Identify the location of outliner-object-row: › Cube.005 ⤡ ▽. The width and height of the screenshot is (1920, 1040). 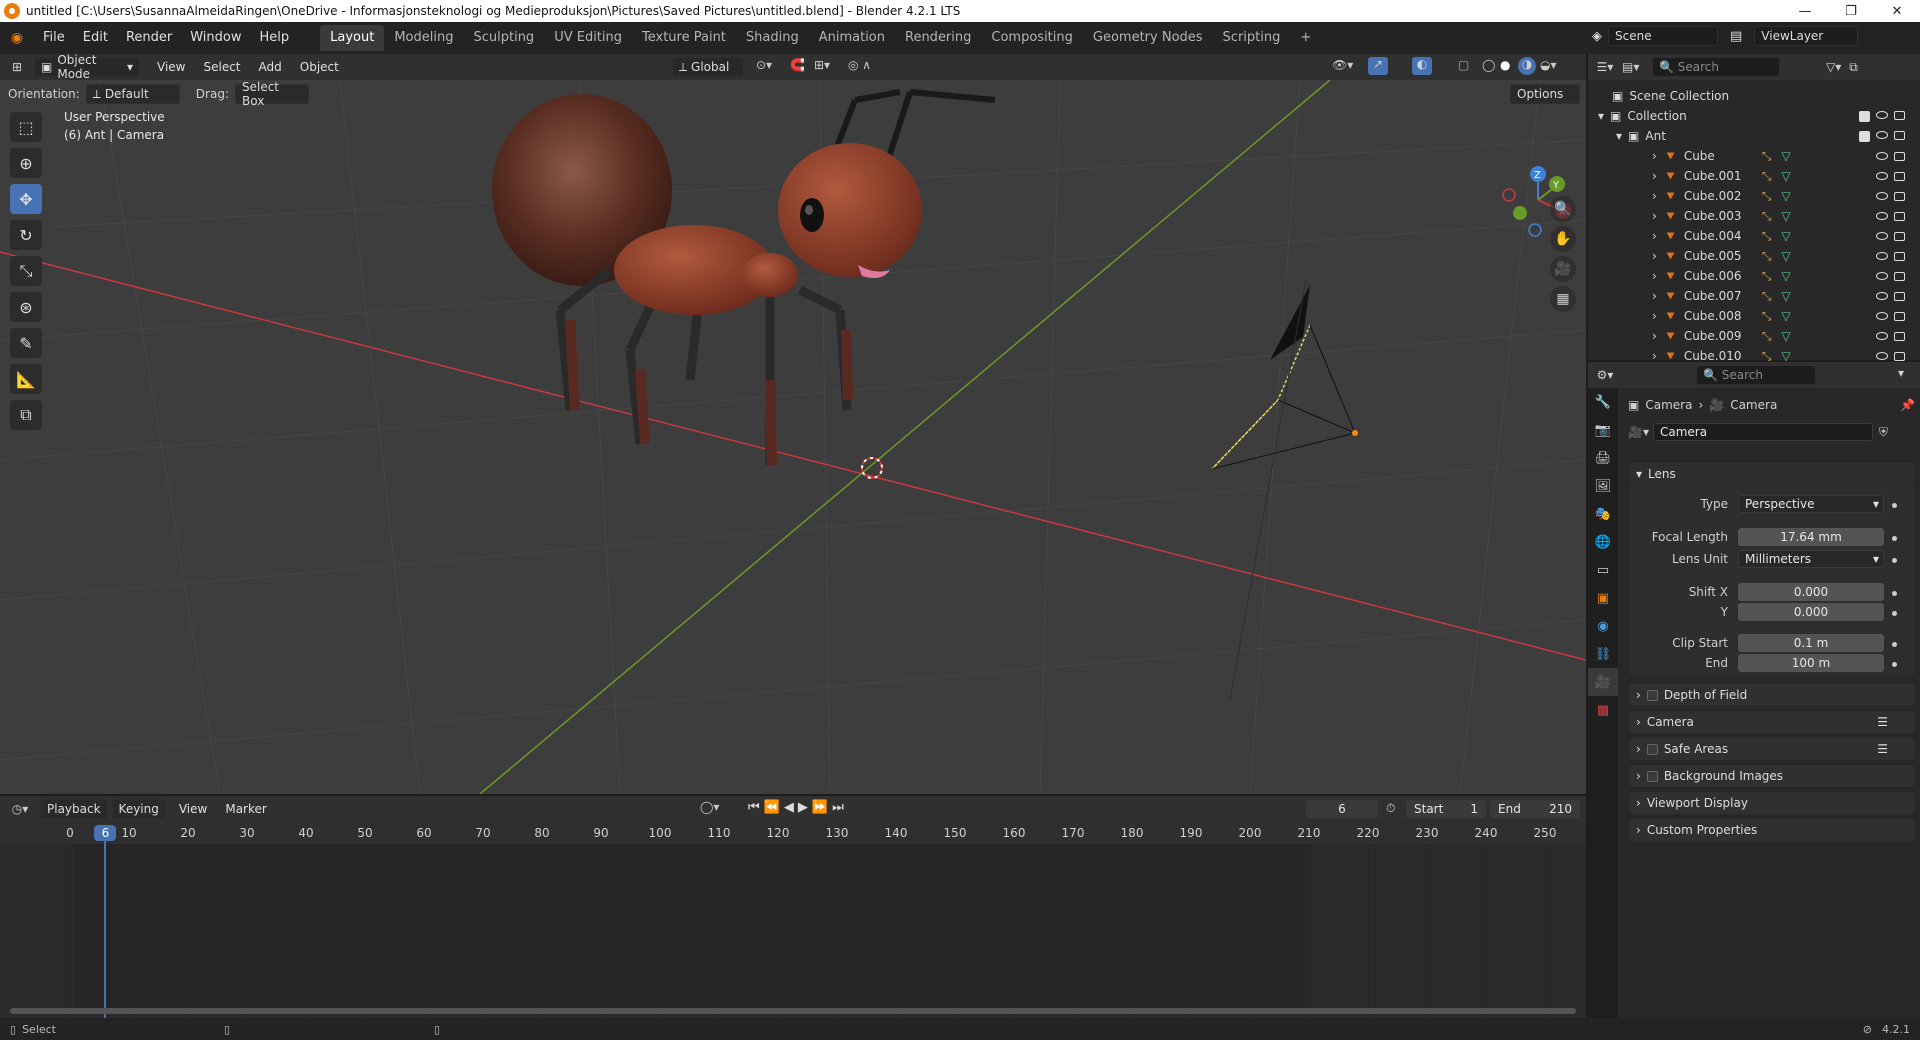
(1754, 256).